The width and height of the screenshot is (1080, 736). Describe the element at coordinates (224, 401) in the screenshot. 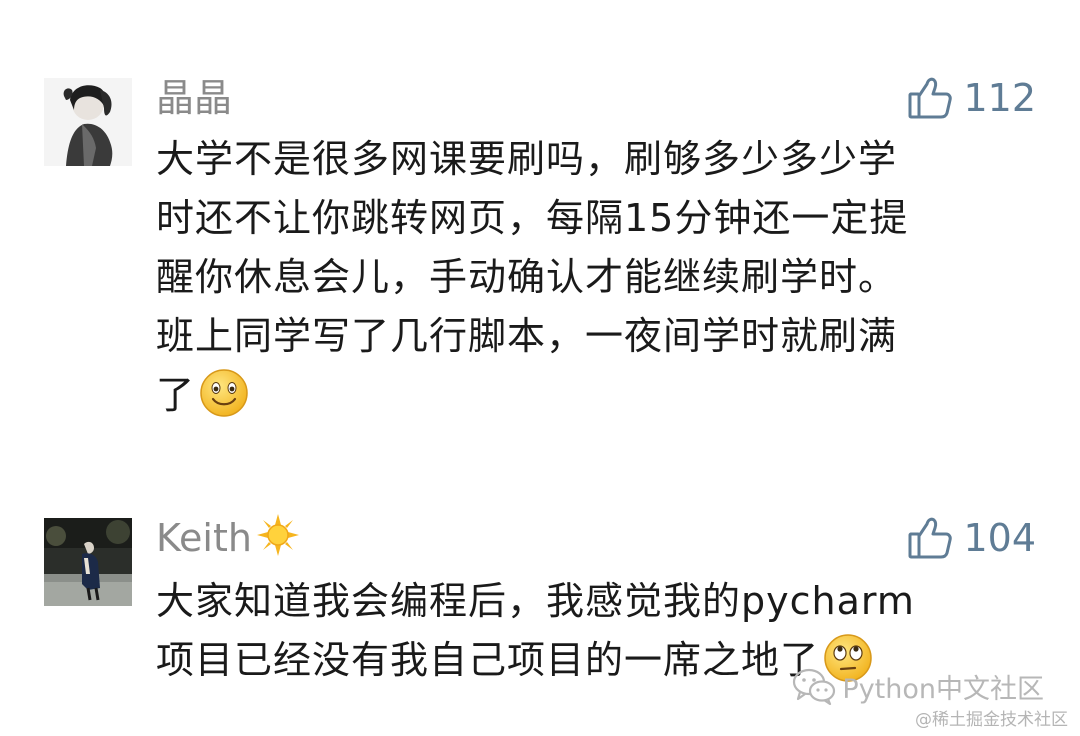

I see `smile-emoji-icon` at that location.